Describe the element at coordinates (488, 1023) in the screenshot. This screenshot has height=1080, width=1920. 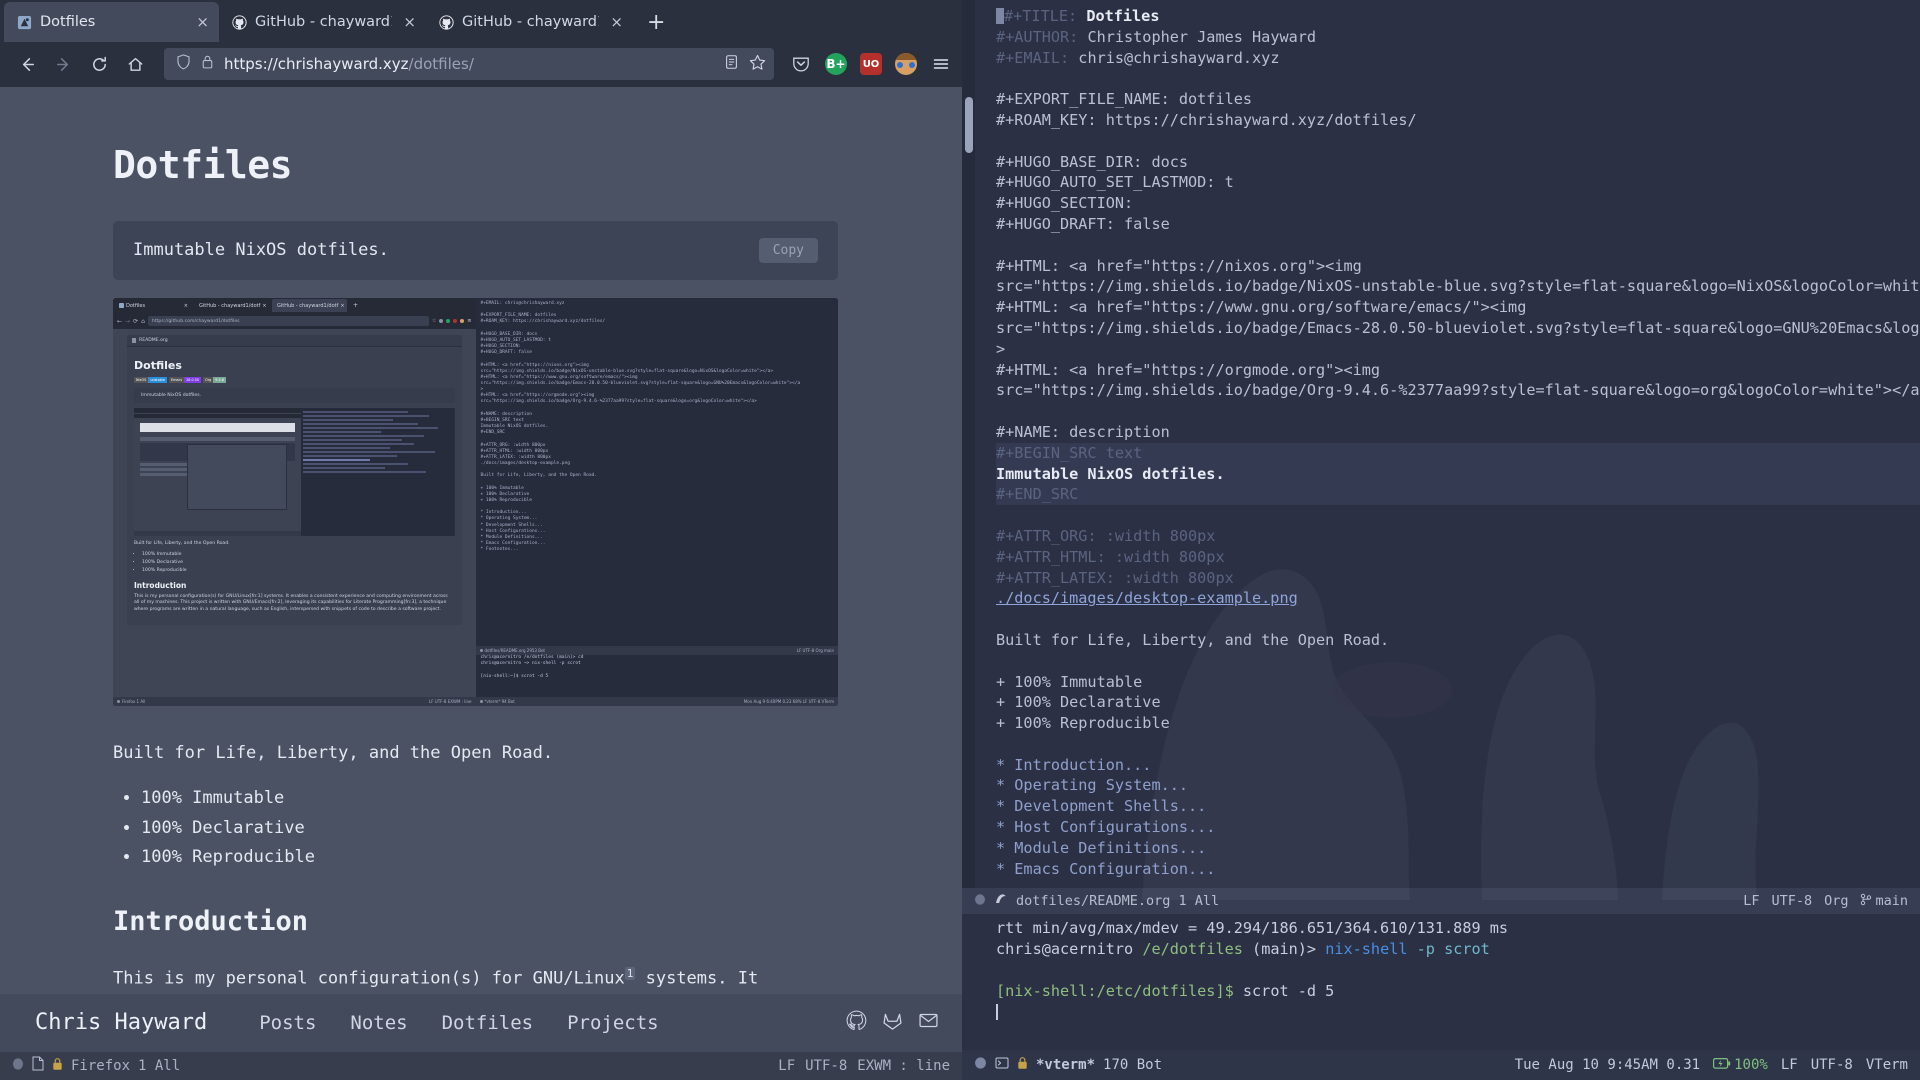
I see `nav-link-dotfiles: Dotfiles` at that location.